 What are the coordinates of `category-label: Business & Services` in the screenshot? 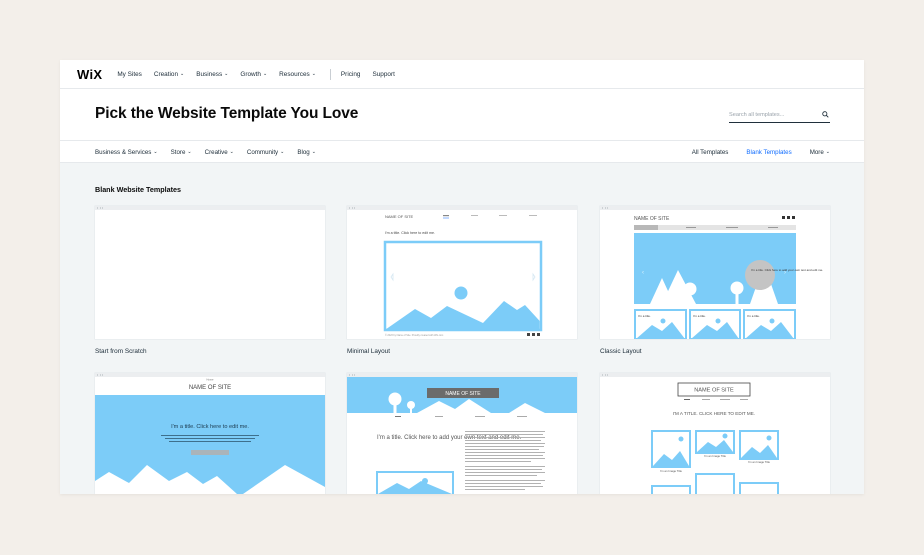 It's located at (123, 152).